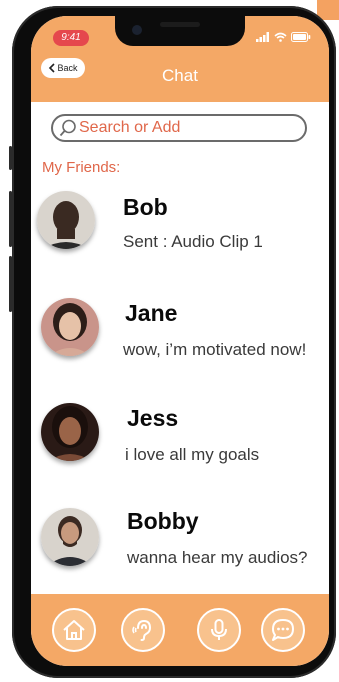 This screenshot has width=339, height=682. I want to click on battery-icon, so click(301, 37).